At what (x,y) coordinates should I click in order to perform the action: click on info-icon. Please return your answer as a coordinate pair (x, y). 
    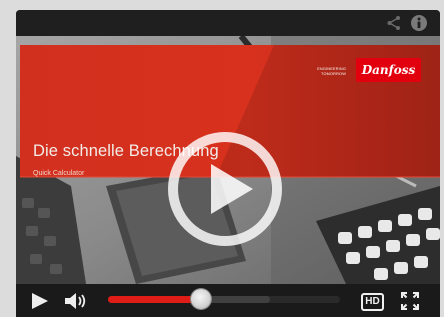
    Looking at the image, I should click on (419, 23).